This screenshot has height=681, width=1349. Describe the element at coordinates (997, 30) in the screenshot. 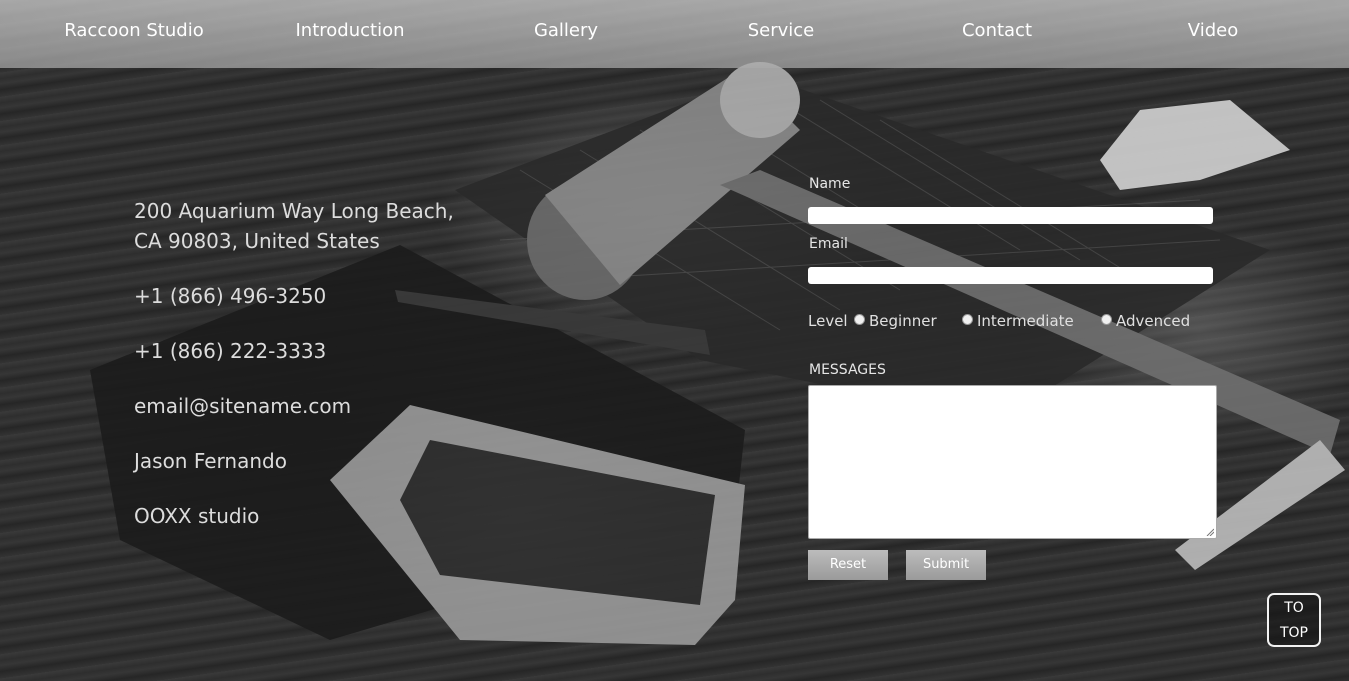

I see `nav-item-contact: Contact` at that location.